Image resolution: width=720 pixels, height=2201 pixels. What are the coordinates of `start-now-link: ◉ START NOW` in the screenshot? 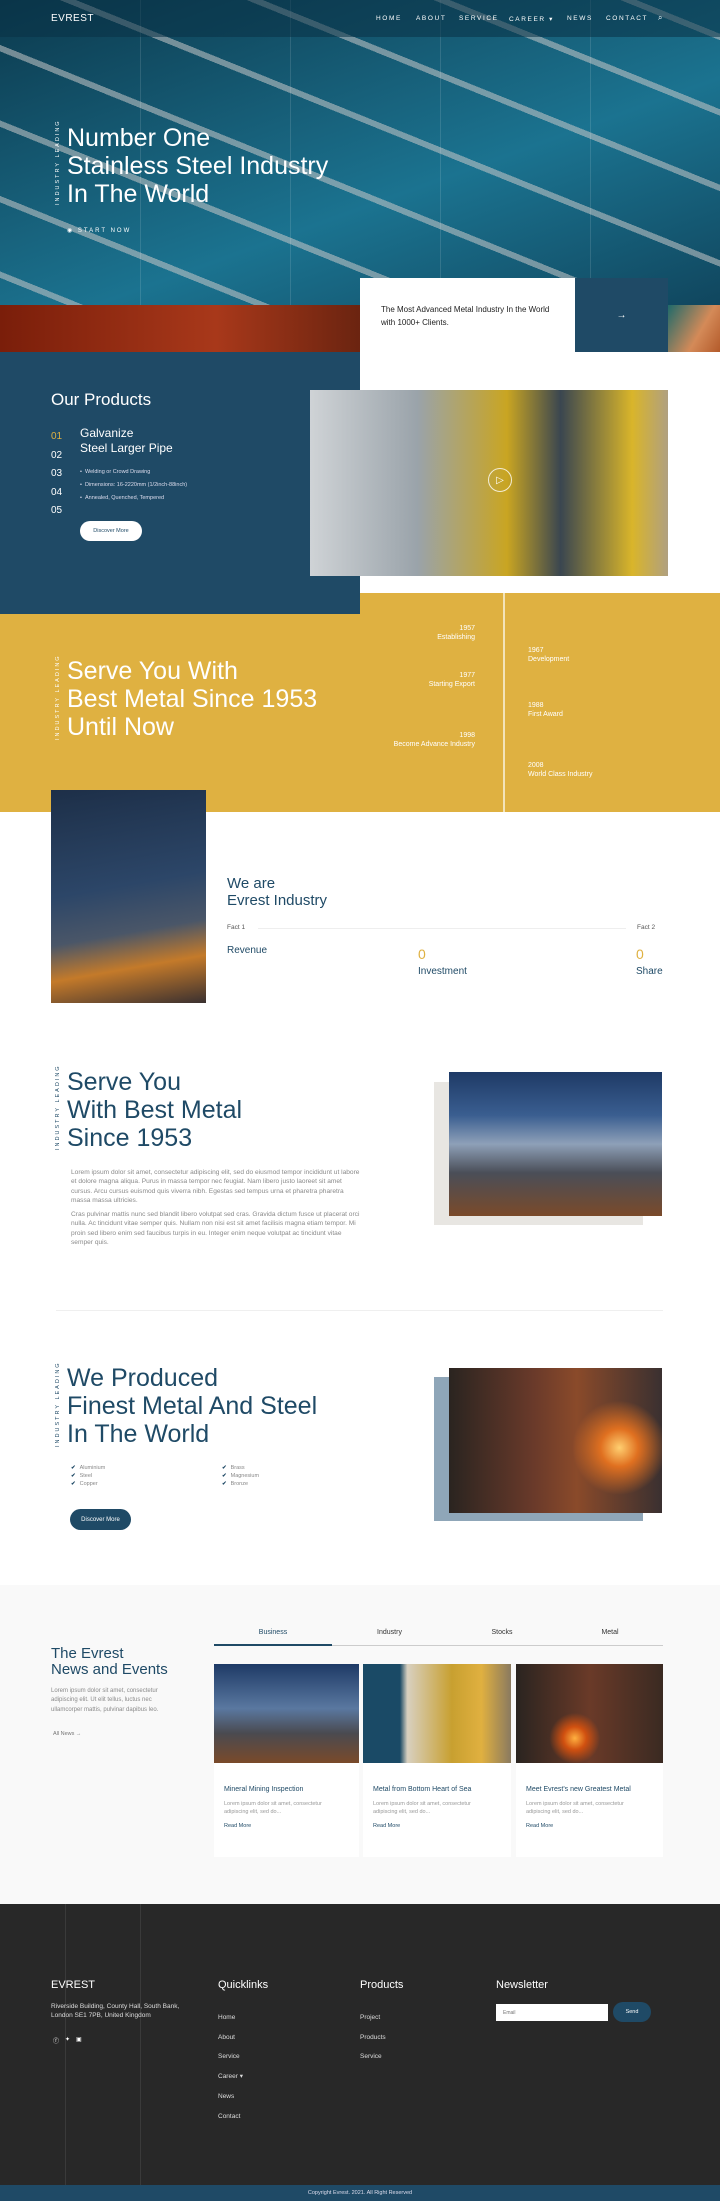 It's located at (99, 230).